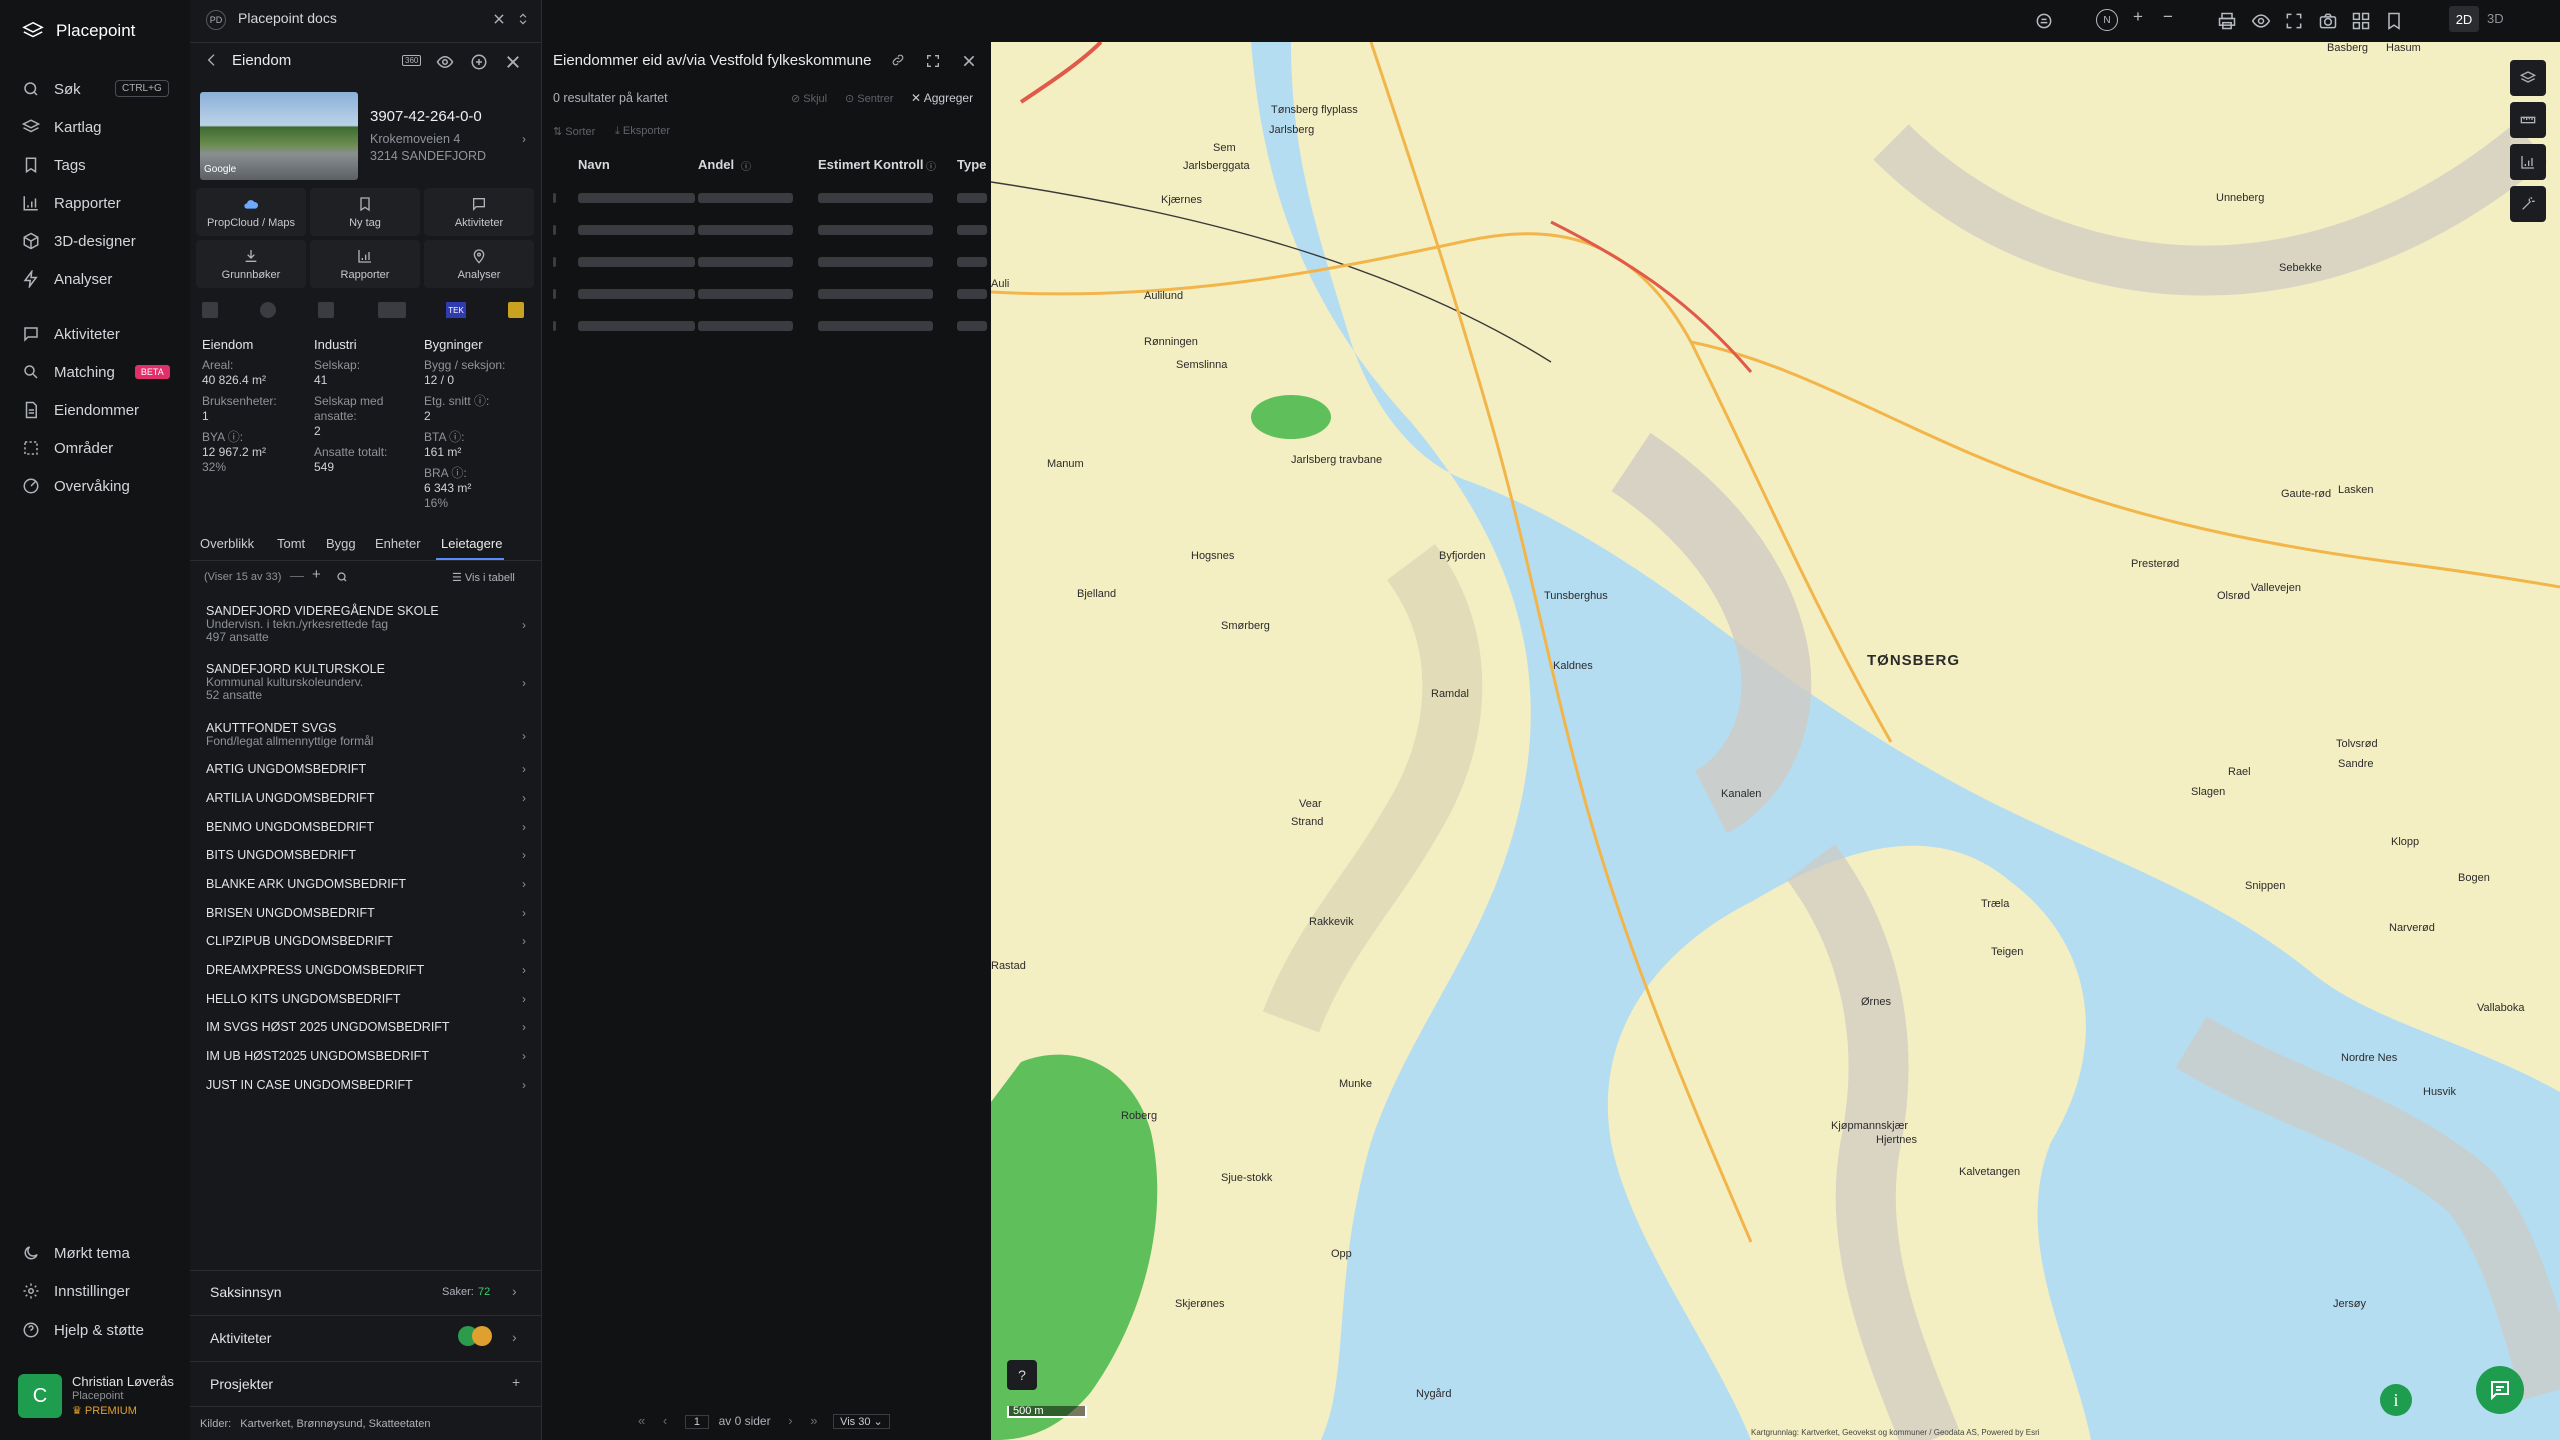 This screenshot has height=1440, width=2560. Describe the element at coordinates (366, 999) in the screenshot. I see `tenant-item: HELLO KITS UNGDOMSBEDRIFT ›` at that location.